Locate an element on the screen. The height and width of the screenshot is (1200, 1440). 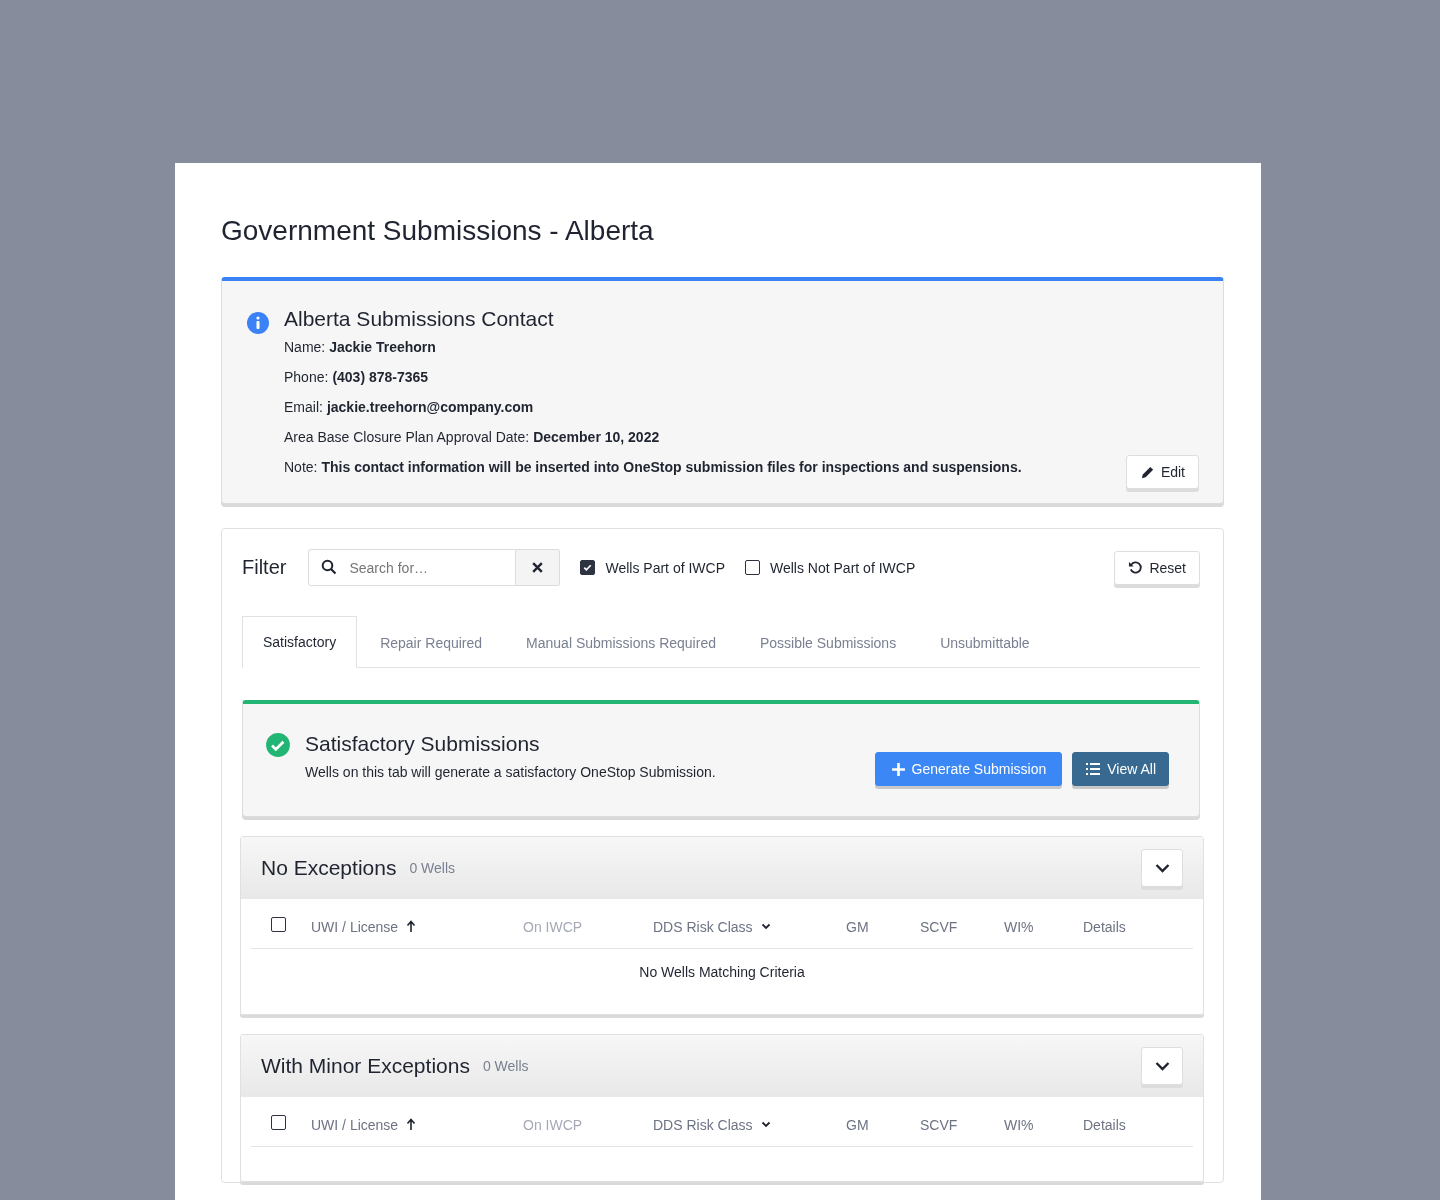
view-all-button: View All is located at coordinates (1120, 769).